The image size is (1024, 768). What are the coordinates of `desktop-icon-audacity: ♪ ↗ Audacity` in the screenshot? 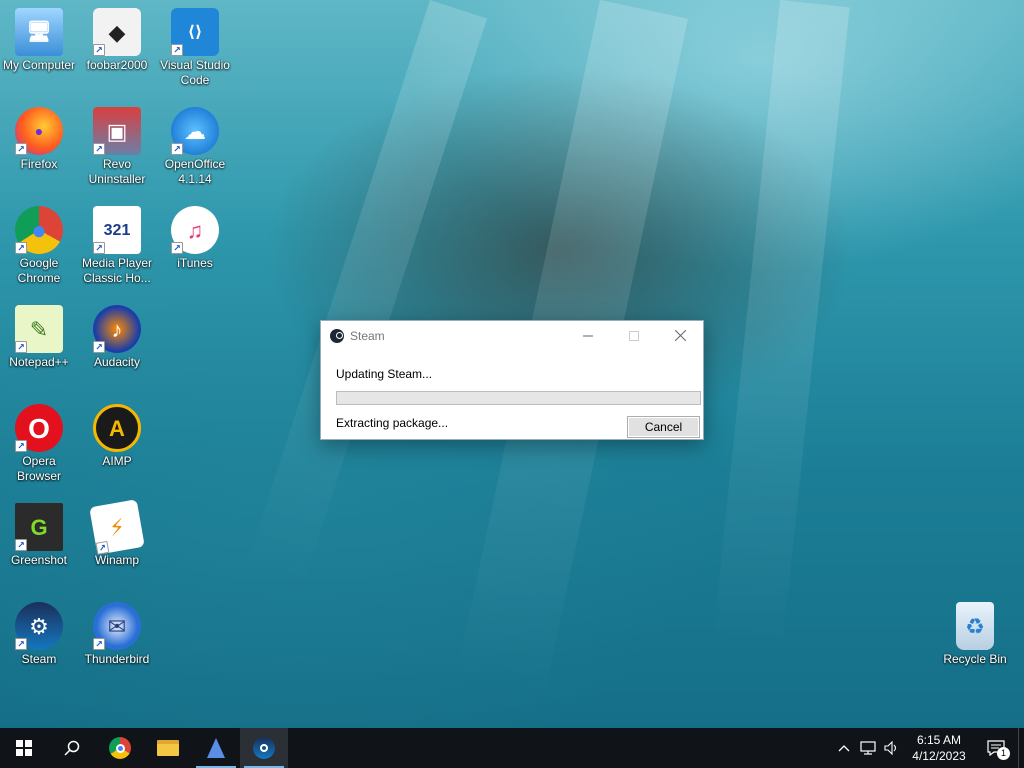 It's located at (117, 337).